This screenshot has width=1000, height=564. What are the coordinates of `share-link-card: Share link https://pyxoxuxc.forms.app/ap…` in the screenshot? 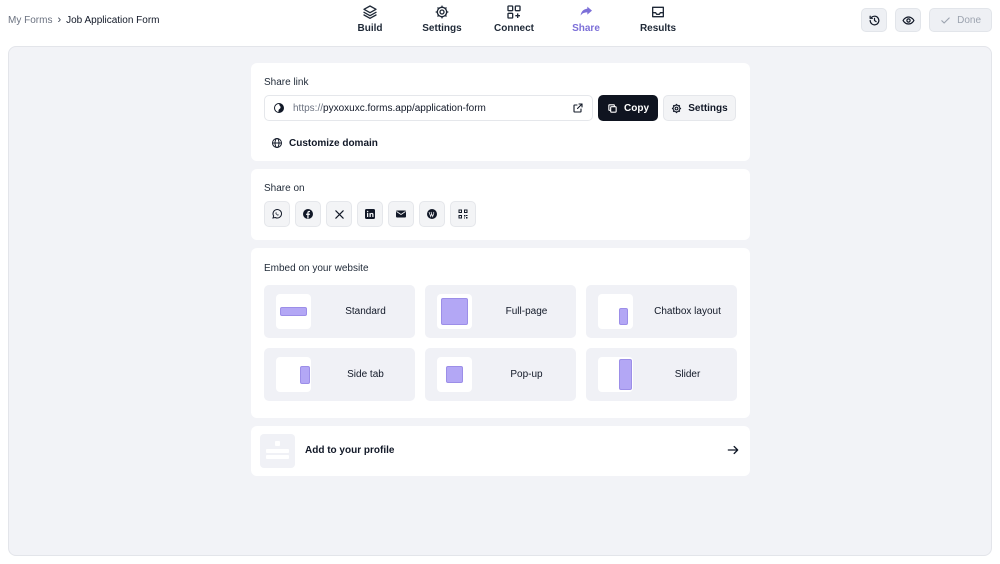 It's located at (500, 112).